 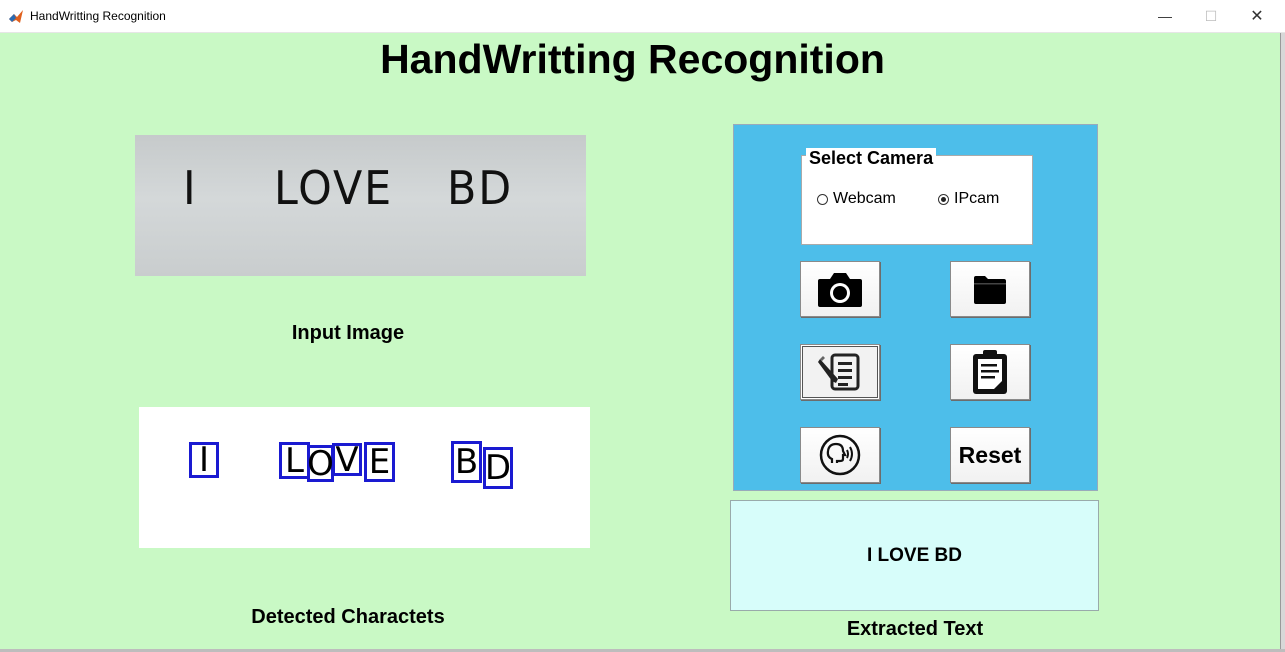 I want to click on speak-button, so click(x=840, y=455).